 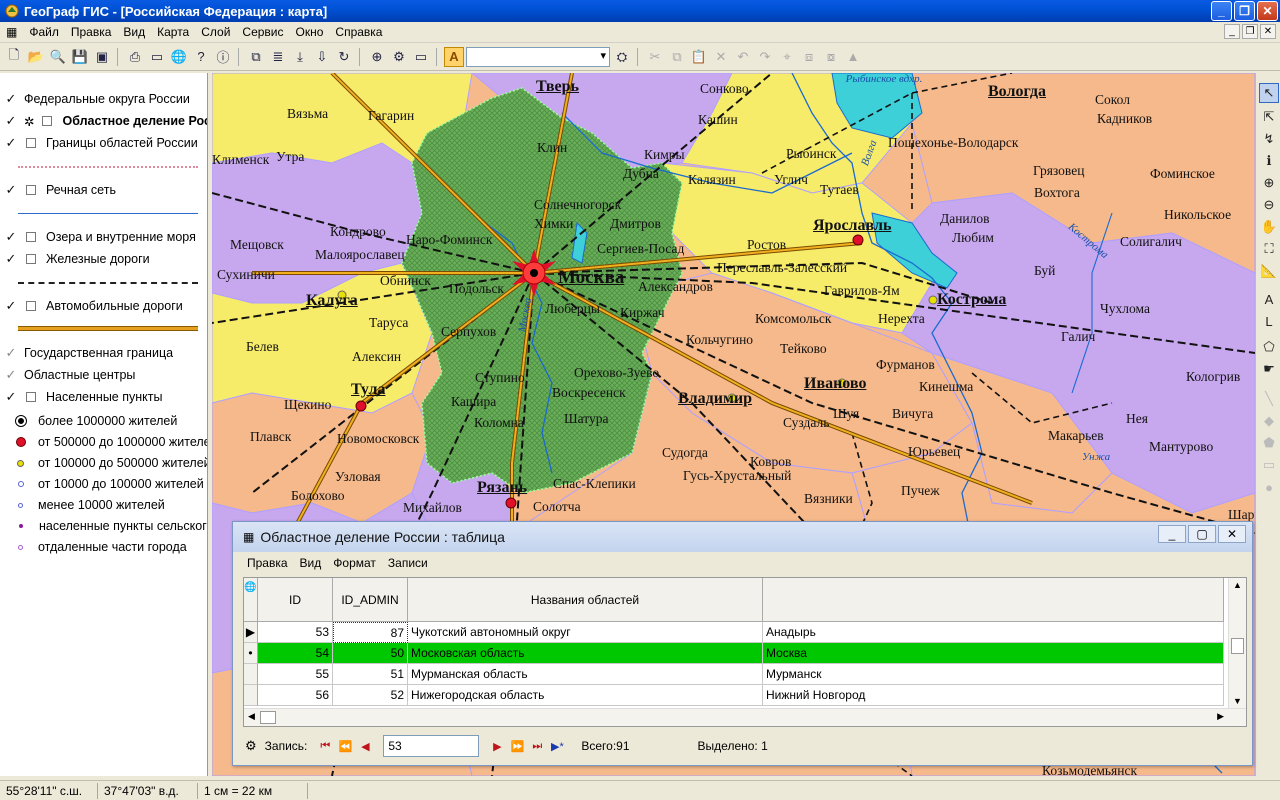 I want to click on table-menu-records: Записи, so click(x=408, y=563).